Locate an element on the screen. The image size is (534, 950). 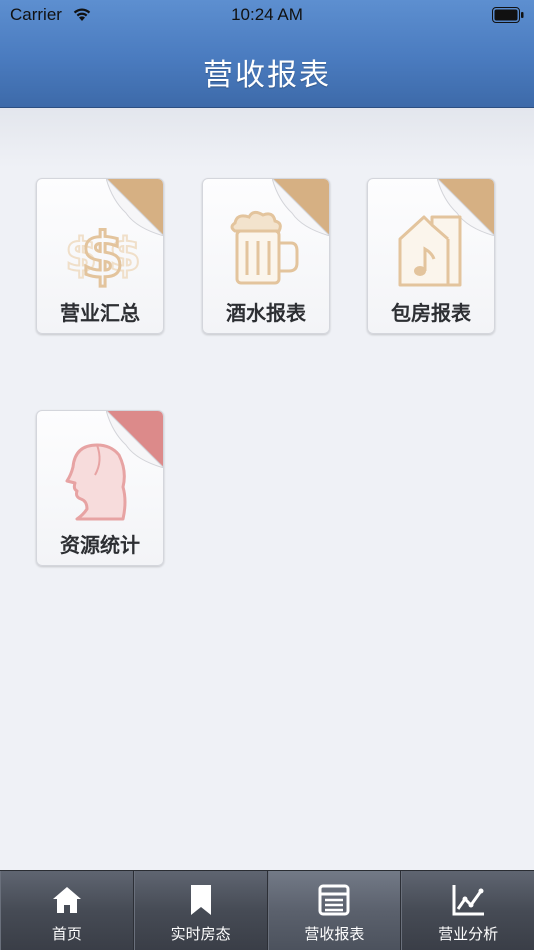
tab-label: 实时房态 is located at coordinates (200, 934).